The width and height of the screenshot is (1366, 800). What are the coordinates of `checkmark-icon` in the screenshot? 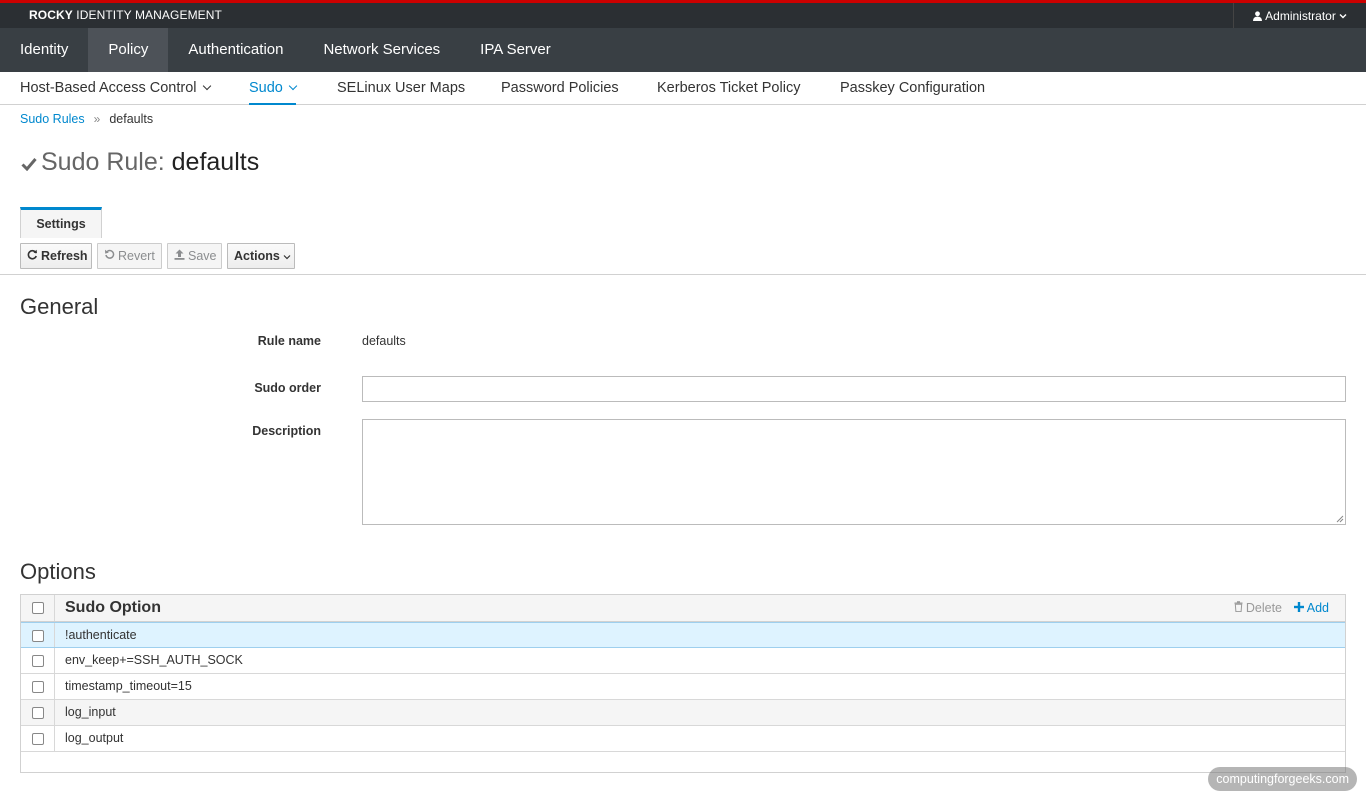 It's located at (29, 163).